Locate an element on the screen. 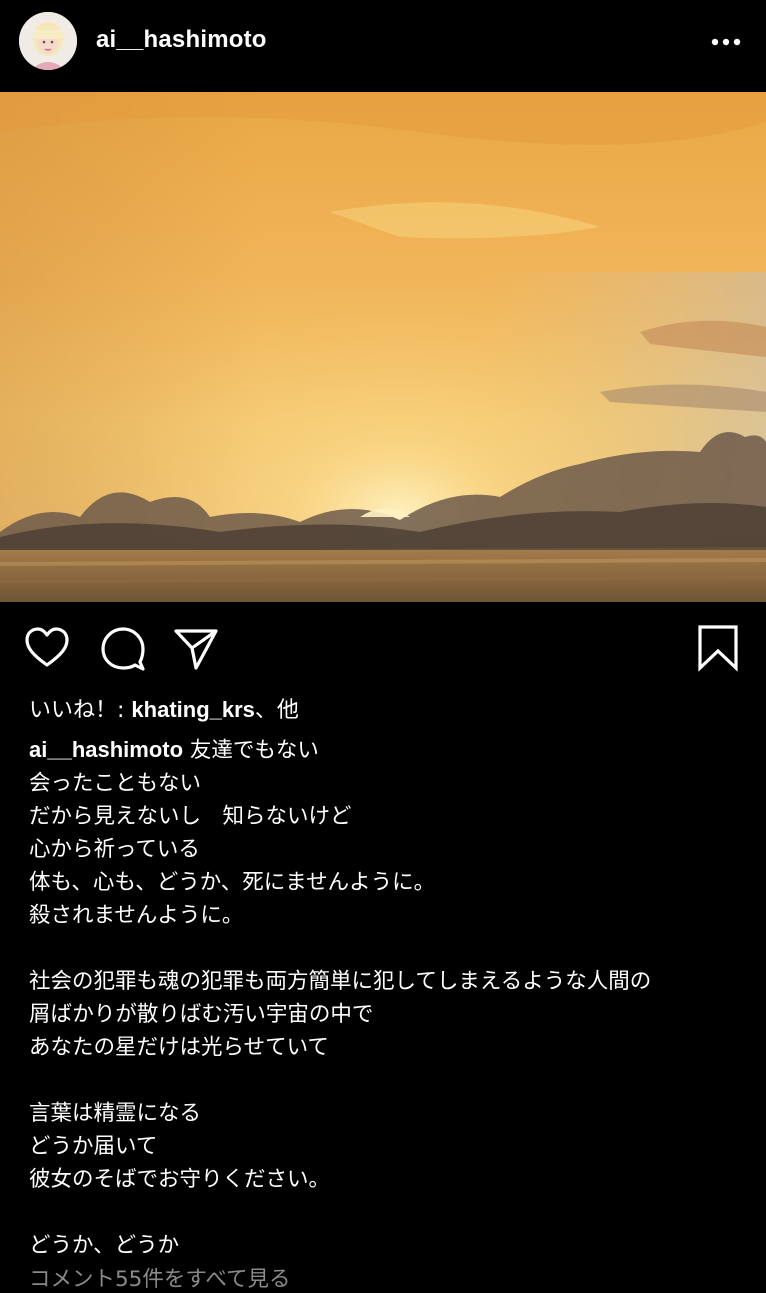  caption-line: ai__hashimoto 友達でもない is located at coordinates (385, 750).